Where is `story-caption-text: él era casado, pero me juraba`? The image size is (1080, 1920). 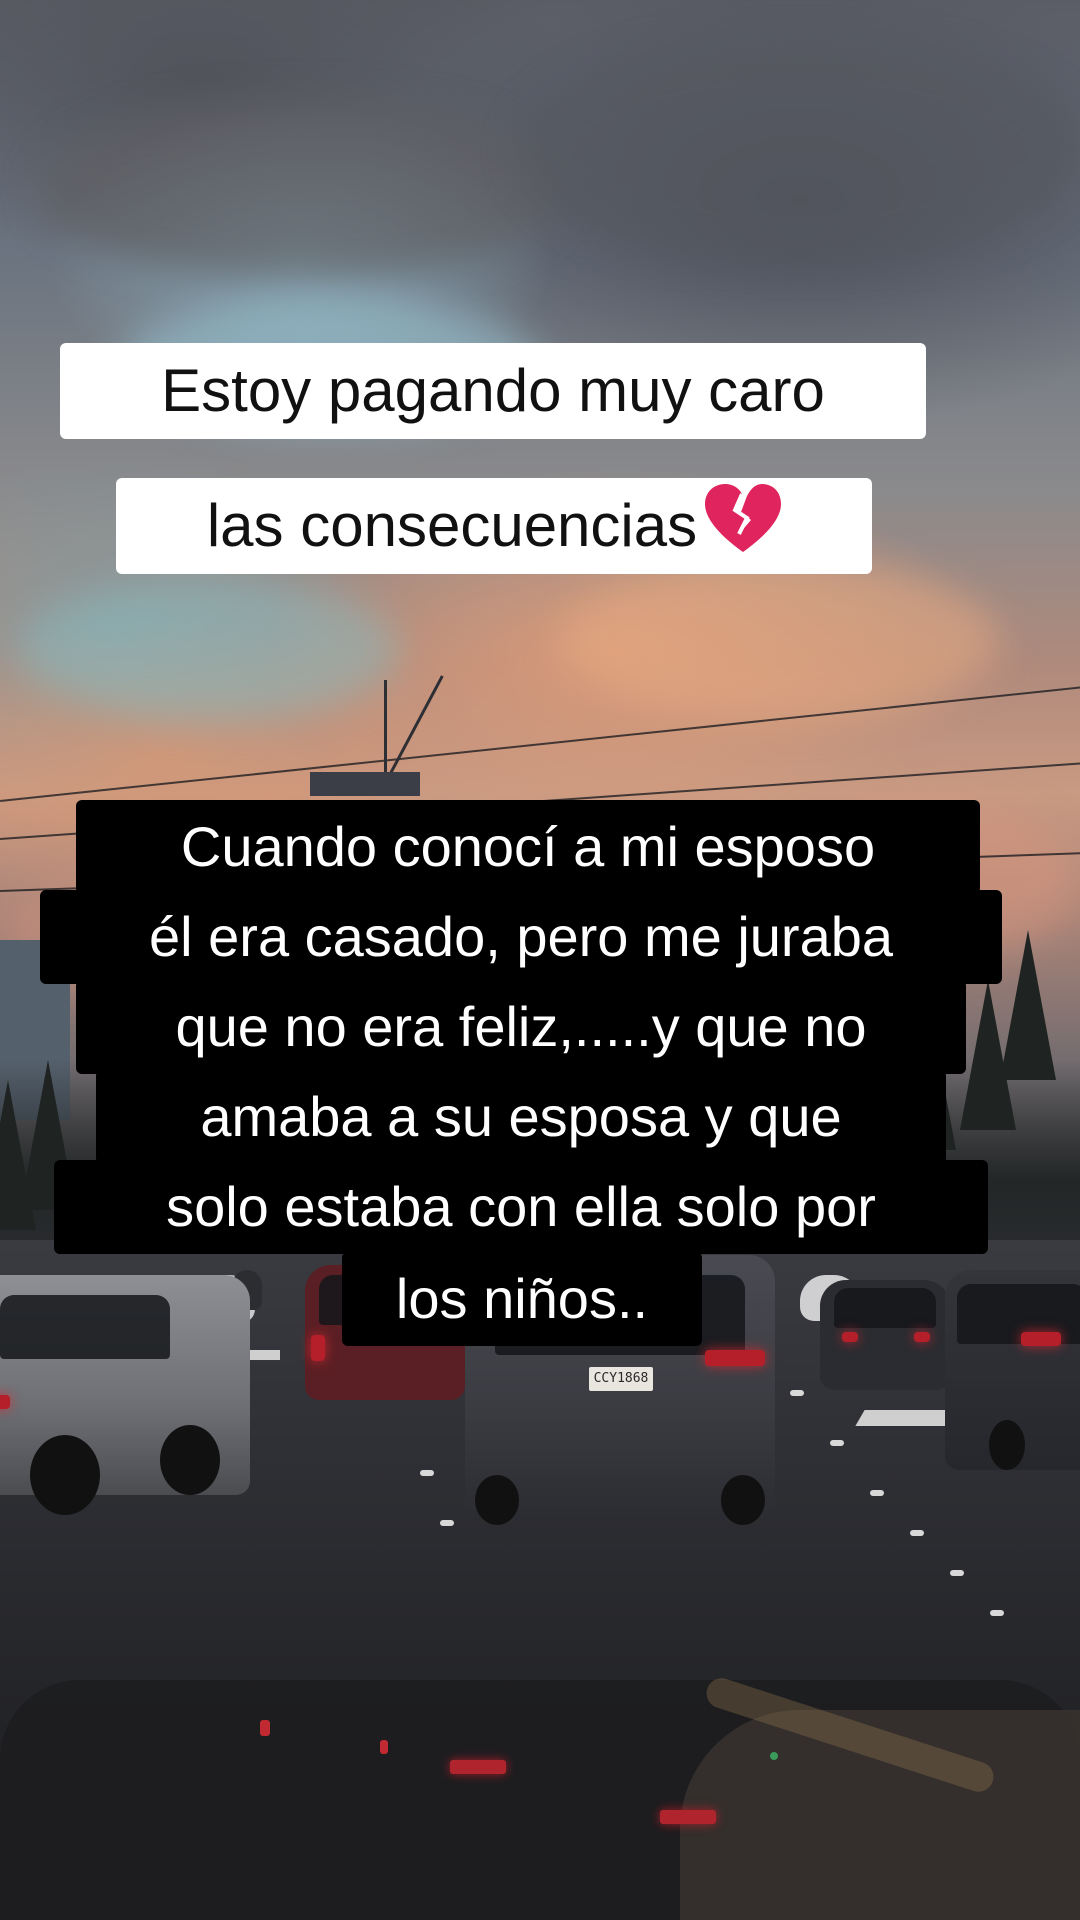
story-caption-text: él era casado, pero me juraba is located at coordinates (521, 936).